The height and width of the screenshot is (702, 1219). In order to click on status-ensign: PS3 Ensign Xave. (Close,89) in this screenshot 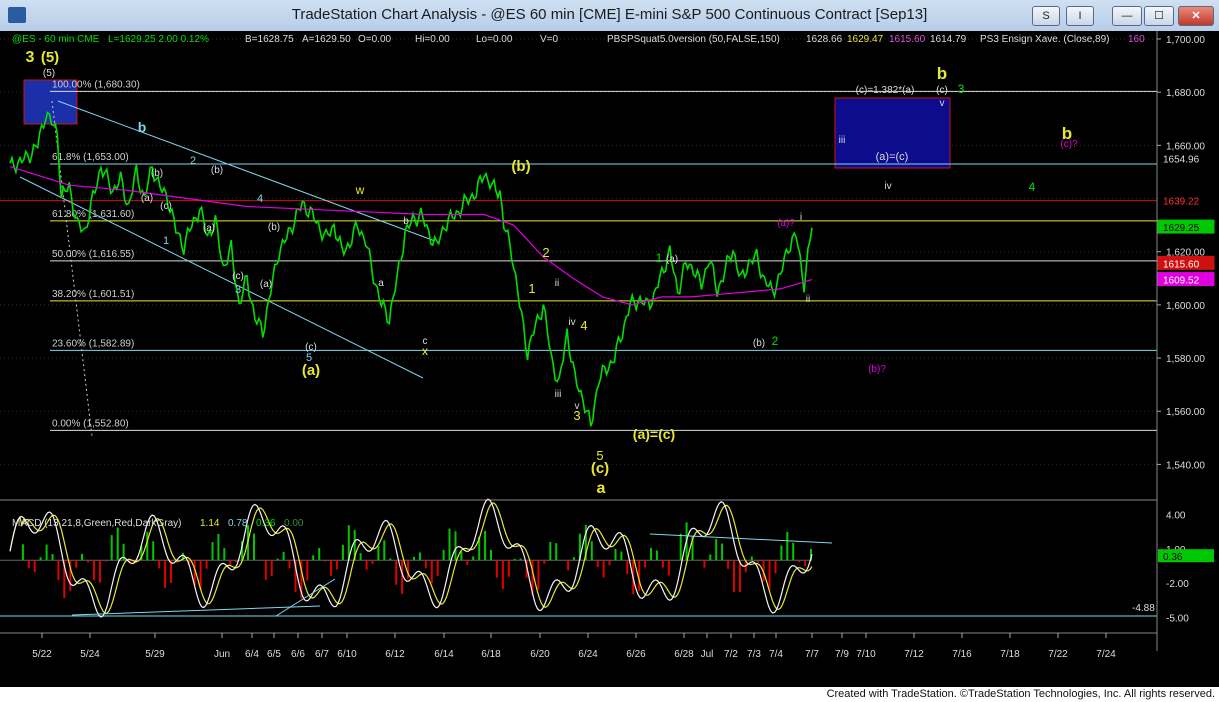, I will do `click(1045, 39)`.